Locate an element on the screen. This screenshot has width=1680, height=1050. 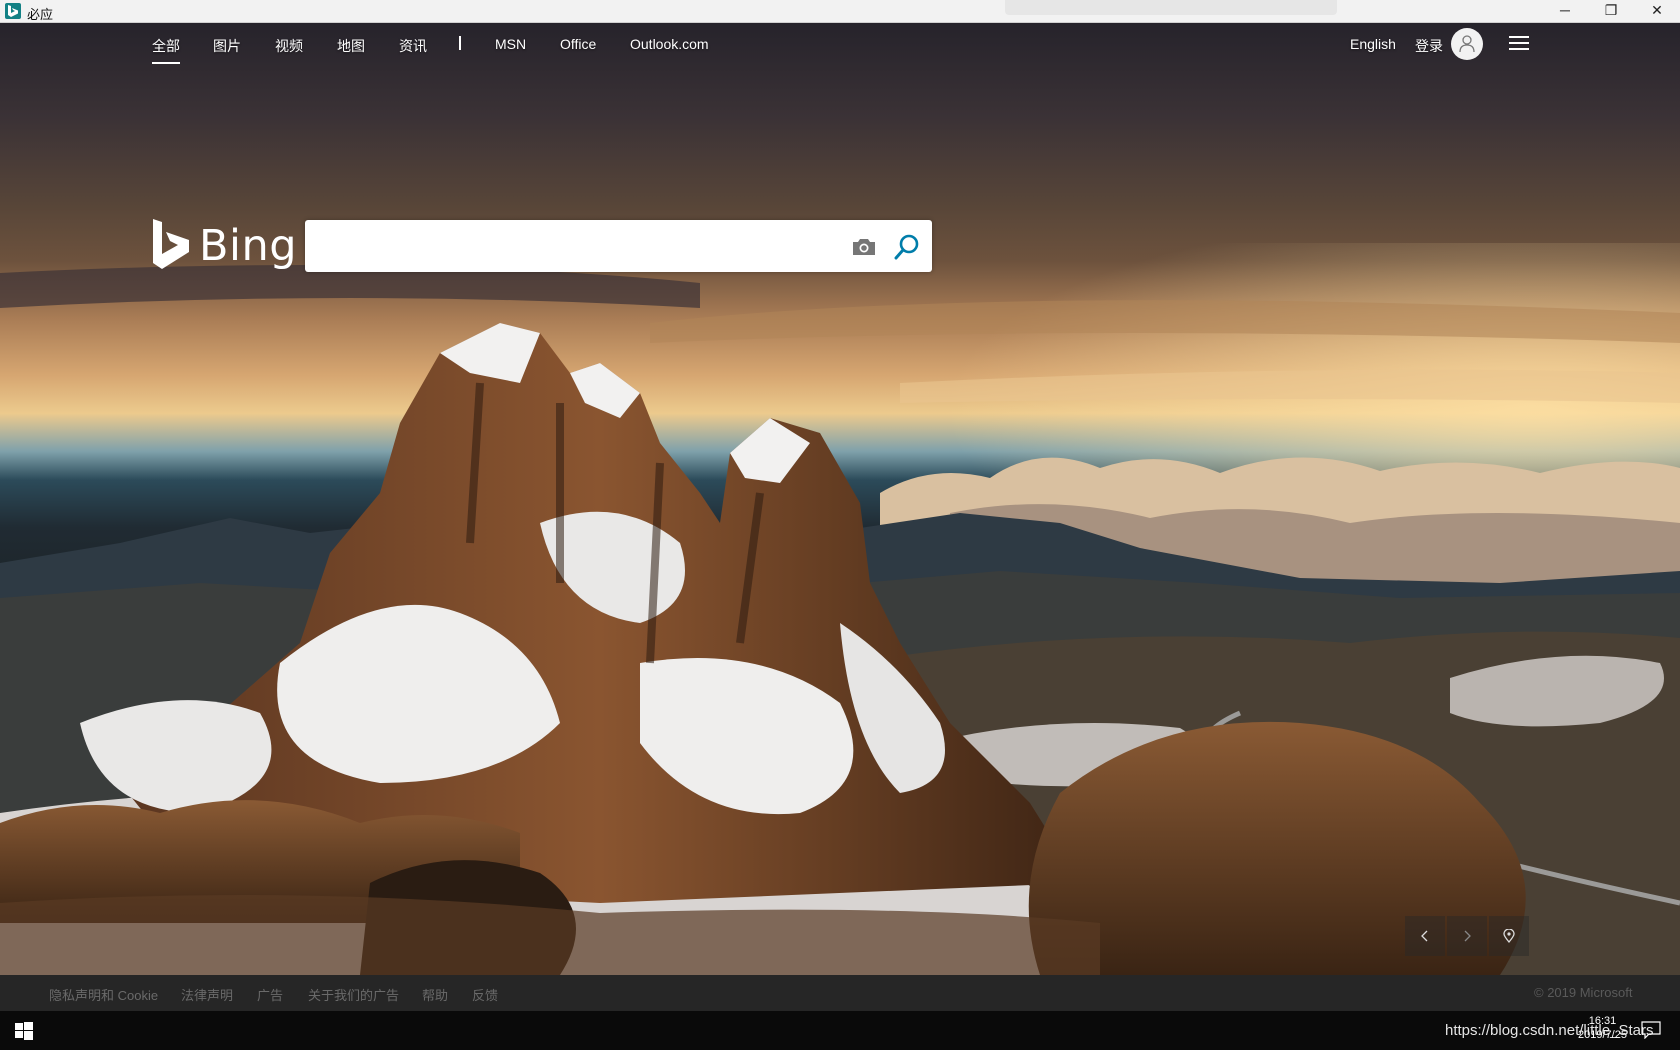
close-button: ✕ is located at coordinates (1657, 11).